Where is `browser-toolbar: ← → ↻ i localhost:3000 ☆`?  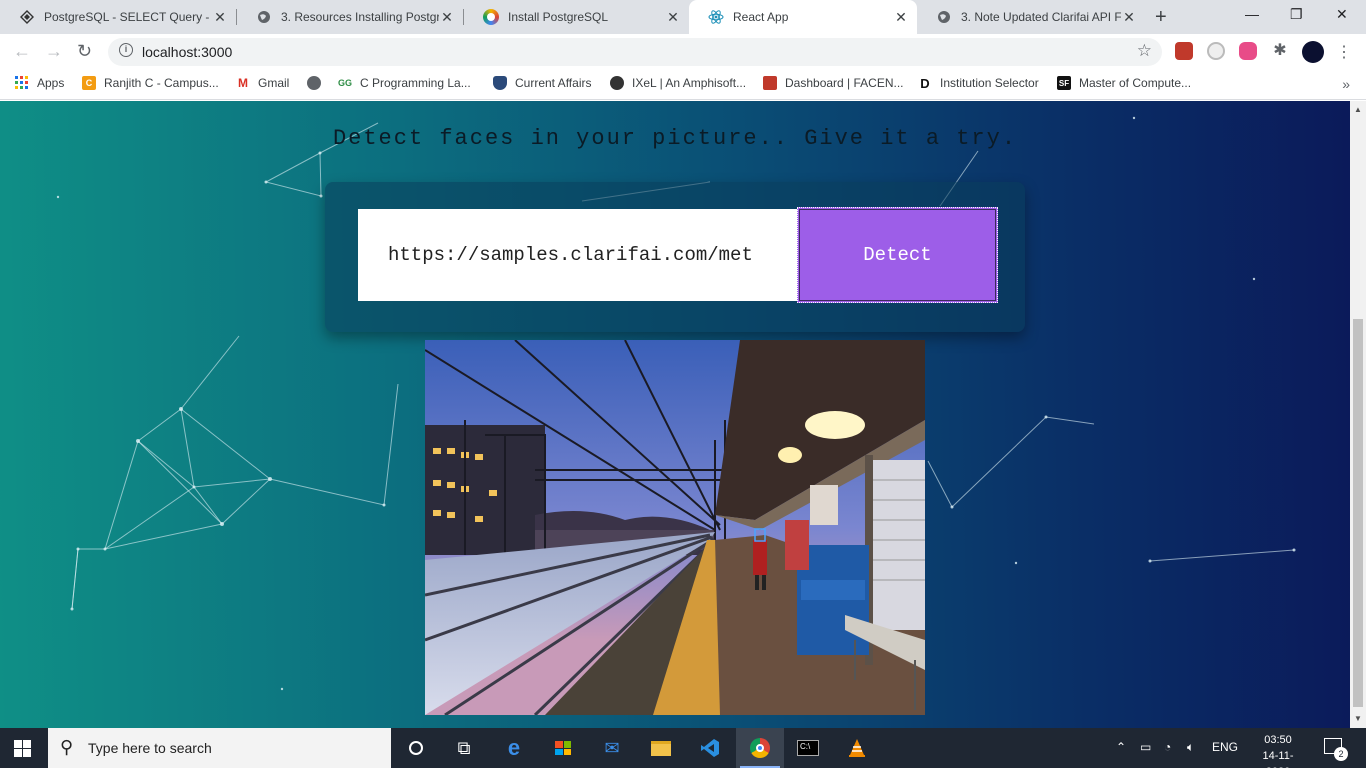 browser-toolbar: ← → ↻ i localhost:3000 ☆ is located at coordinates (683, 52).